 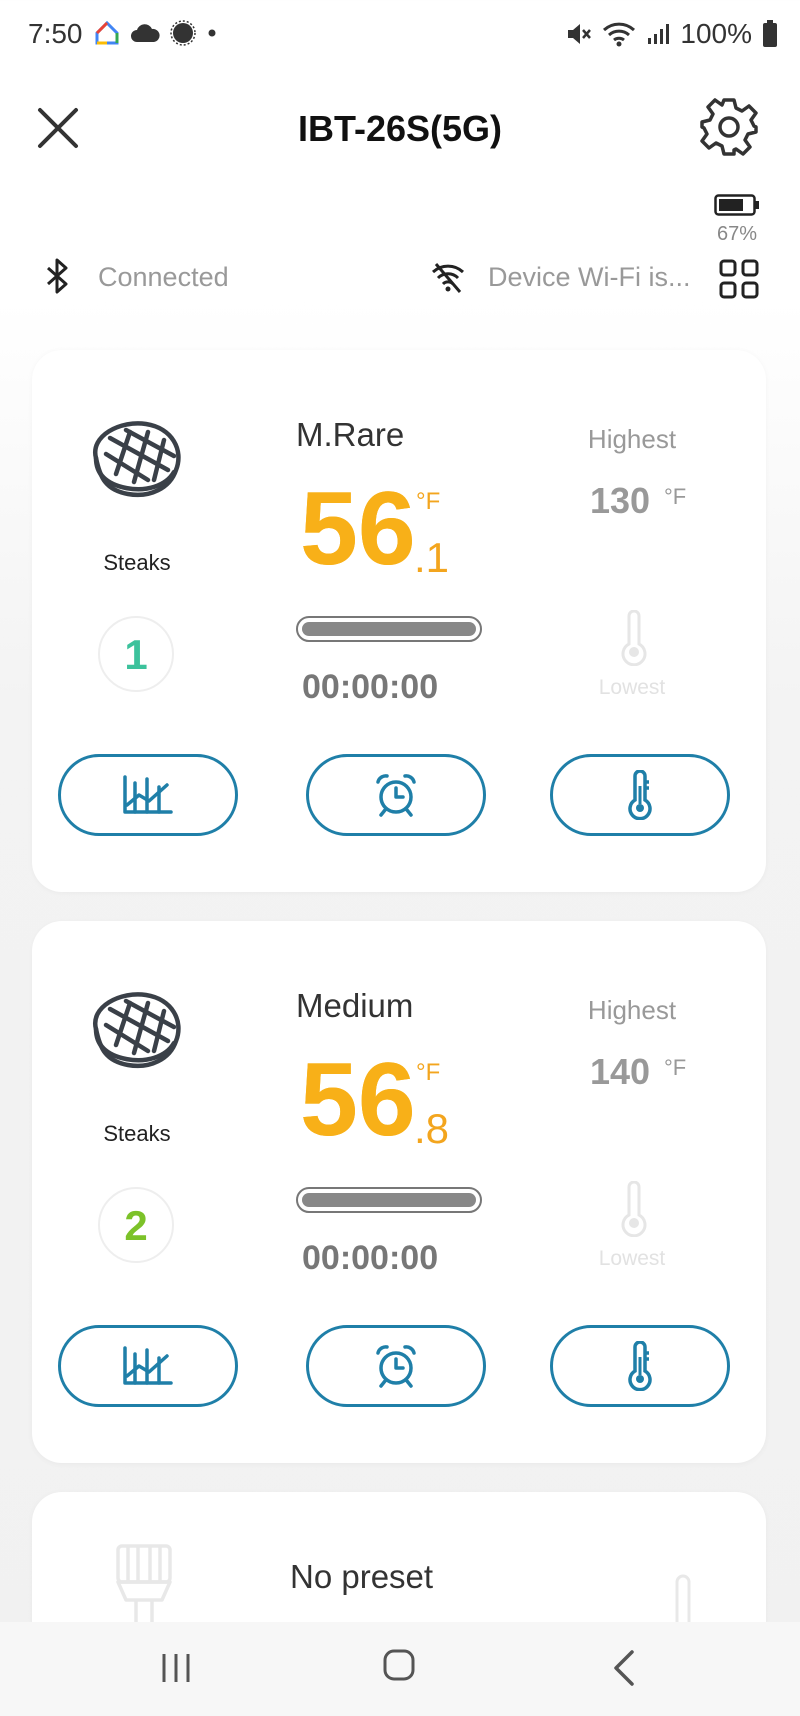 What do you see at coordinates (620, 1071) in the screenshot?
I see `highest-value: 140` at bounding box center [620, 1071].